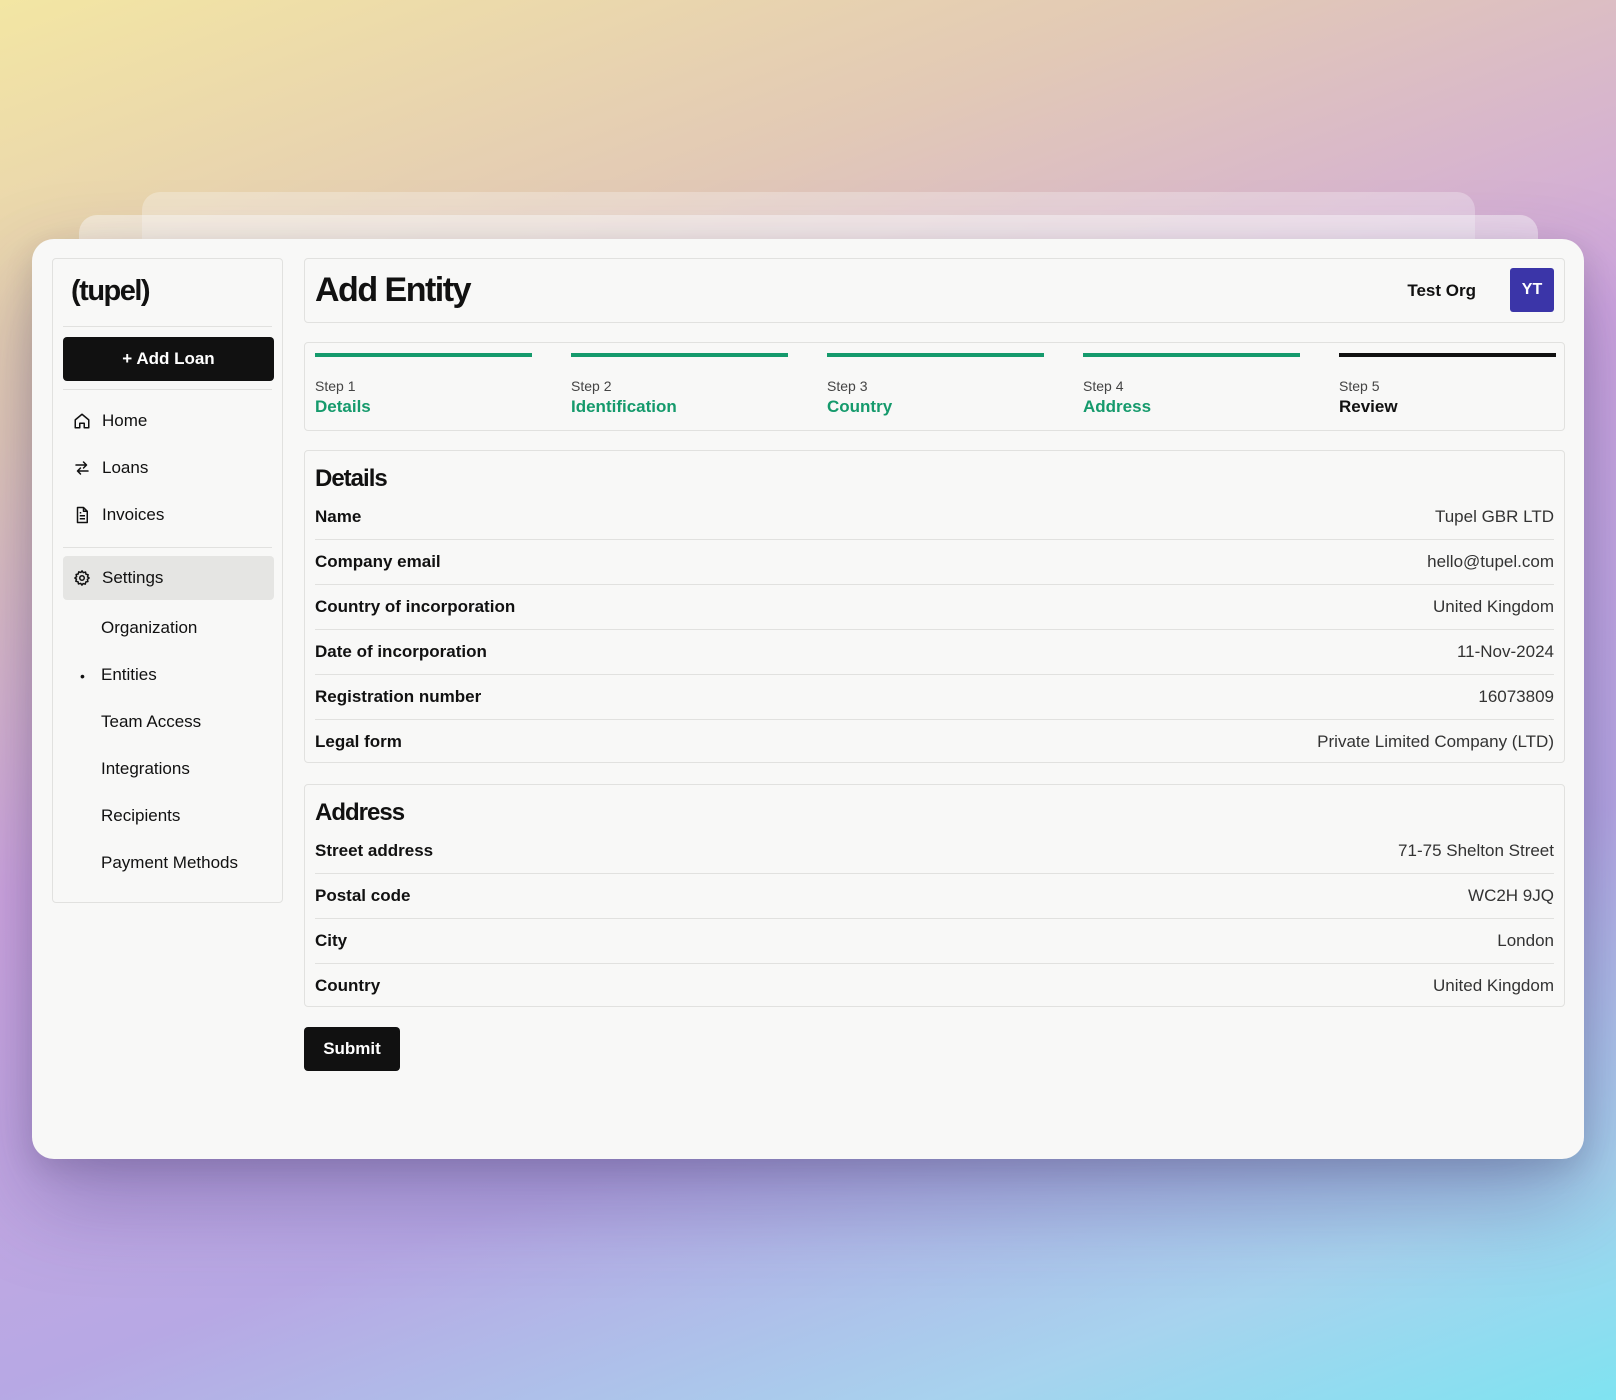 The height and width of the screenshot is (1400, 1616). I want to click on step-number: Step 5, so click(1359, 386).